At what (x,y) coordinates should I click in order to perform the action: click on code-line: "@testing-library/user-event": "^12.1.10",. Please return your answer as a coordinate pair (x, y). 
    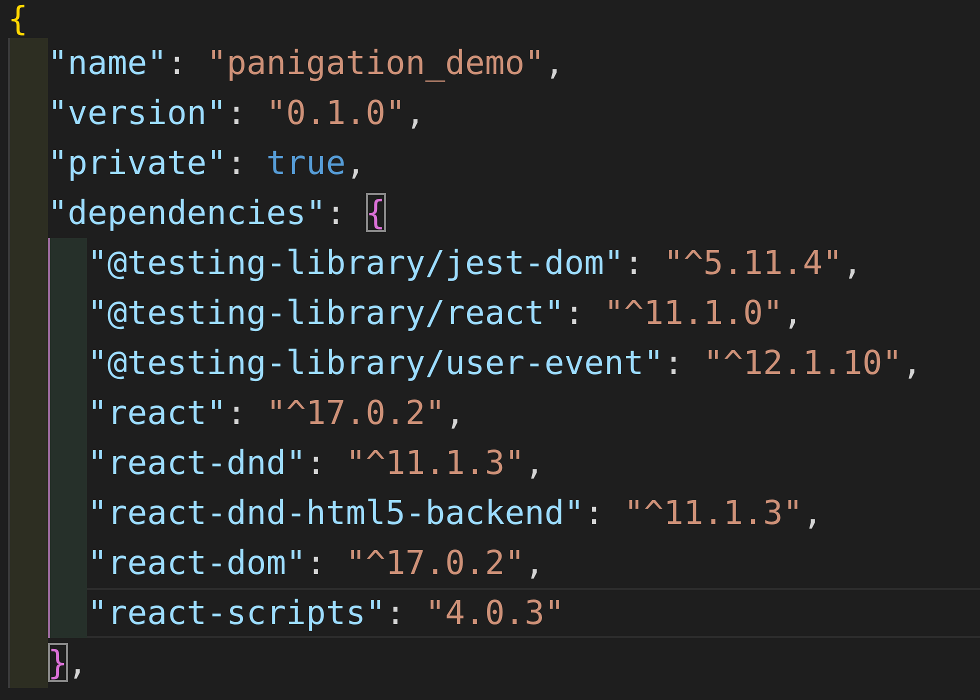
    Looking at the image, I should click on (505, 363).